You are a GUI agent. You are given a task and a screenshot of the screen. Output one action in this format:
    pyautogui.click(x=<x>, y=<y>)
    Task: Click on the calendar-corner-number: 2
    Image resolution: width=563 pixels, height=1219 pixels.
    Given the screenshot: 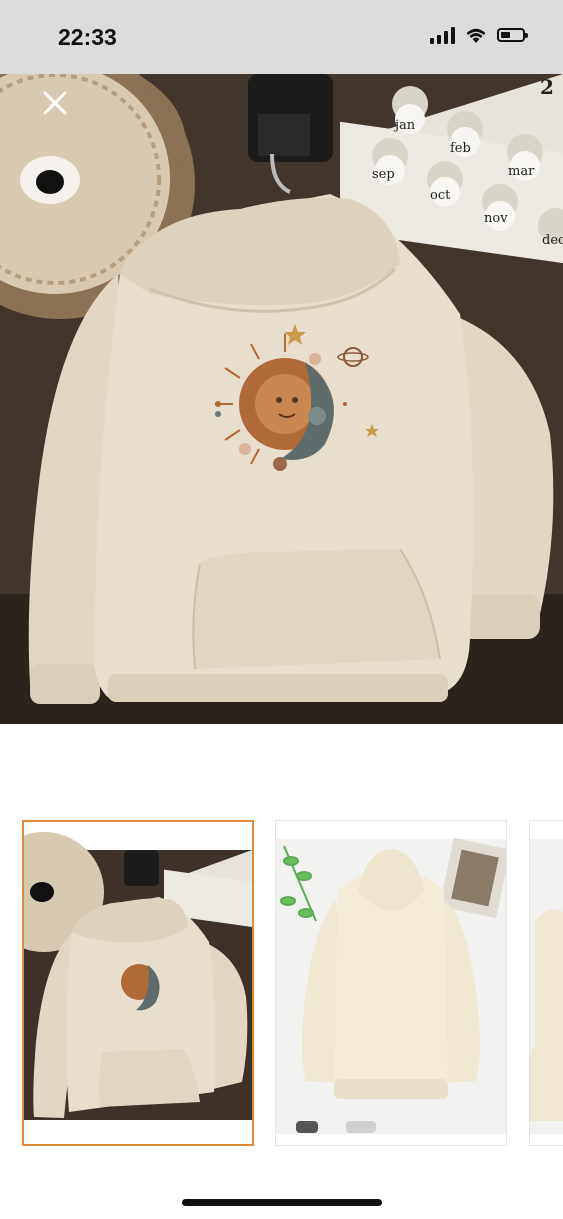 What is the action you would take?
    pyautogui.click(x=547, y=87)
    